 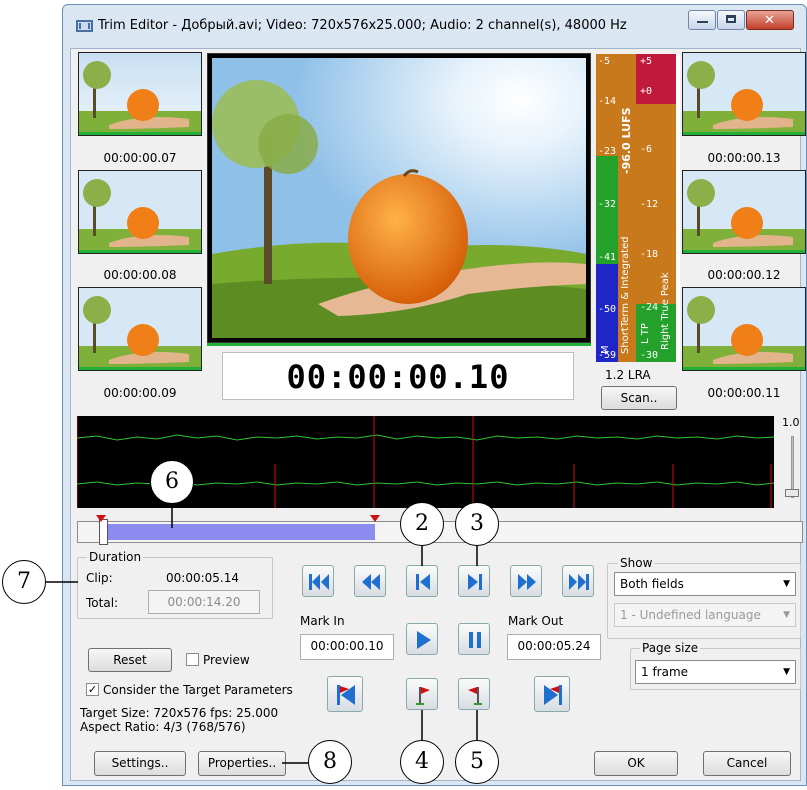 What do you see at coordinates (24, 582) in the screenshot?
I see `callout-7: 7` at bounding box center [24, 582].